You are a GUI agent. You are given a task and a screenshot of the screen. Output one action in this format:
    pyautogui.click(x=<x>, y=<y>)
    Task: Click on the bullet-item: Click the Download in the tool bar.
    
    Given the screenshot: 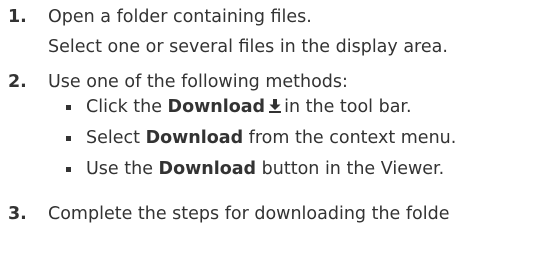 What is the action you would take?
    pyautogui.click(x=249, y=107)
    